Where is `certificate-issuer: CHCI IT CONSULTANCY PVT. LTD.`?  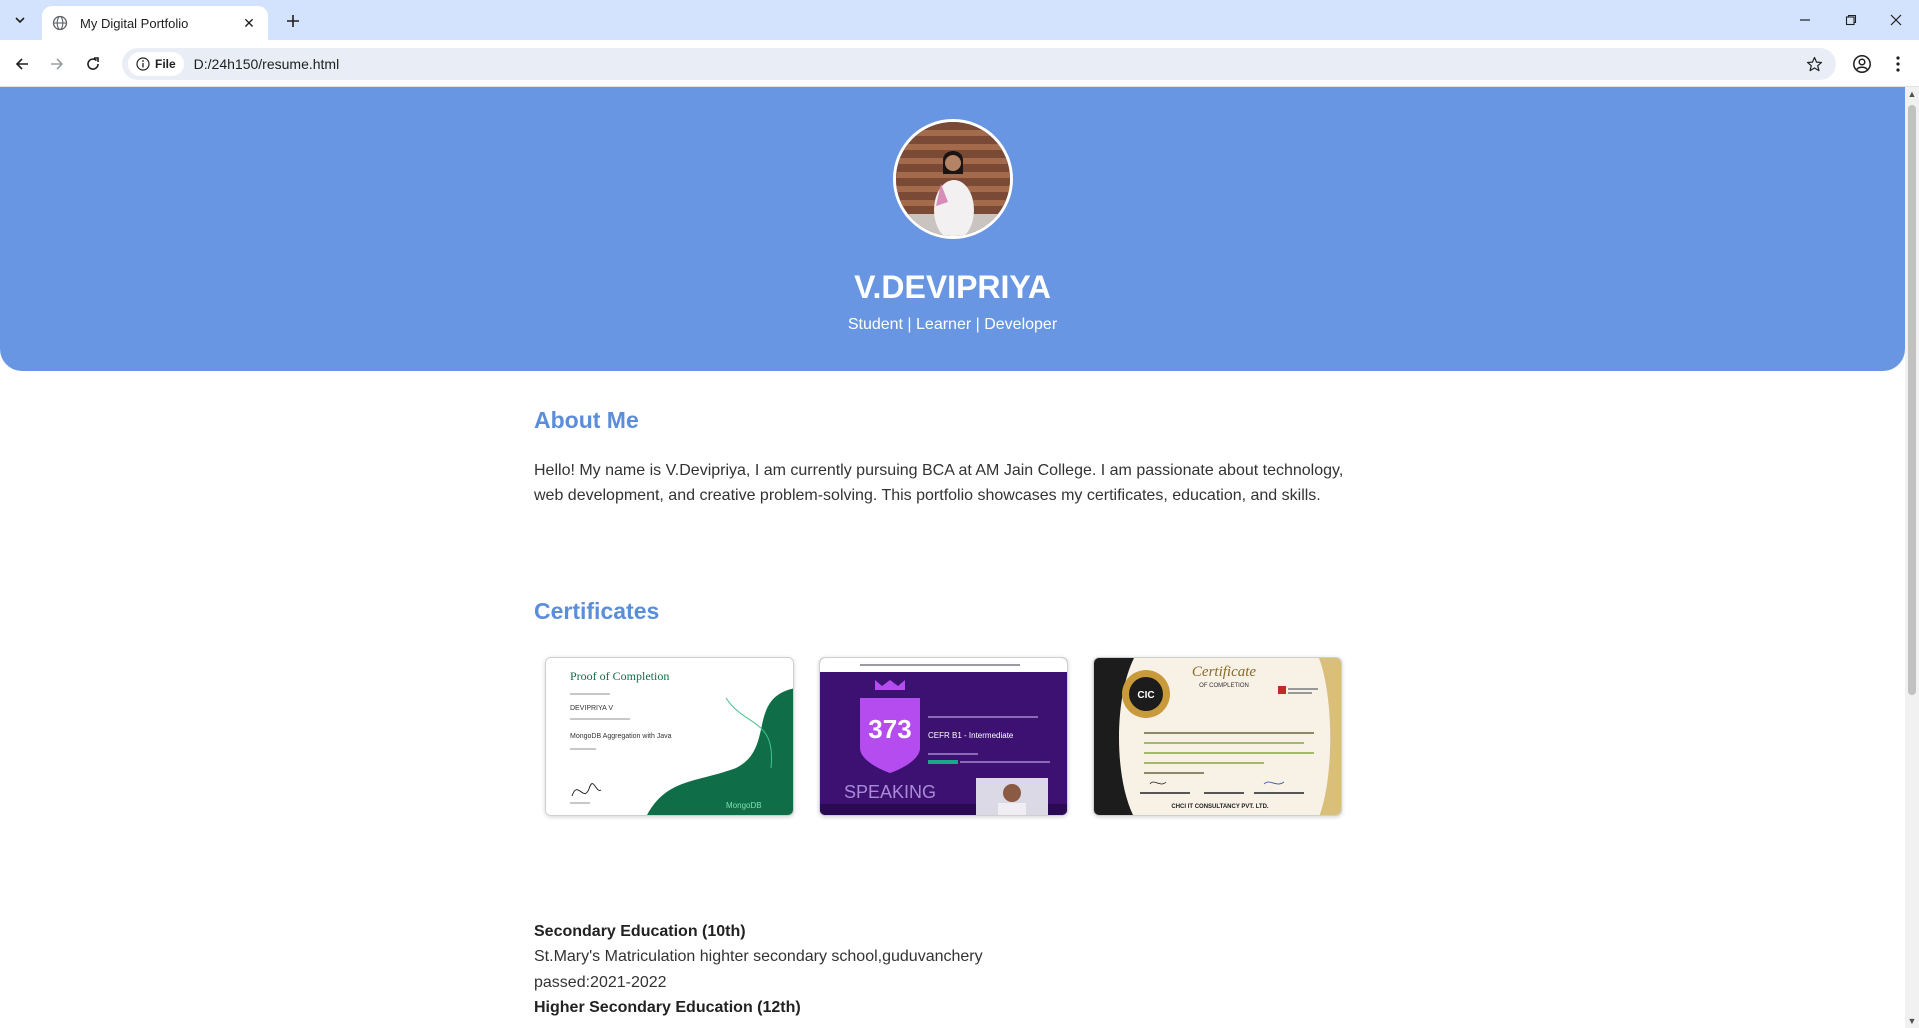 certificate-issuer: CHCI IT CONSULTANCY PVT. LTD. is located at coordinates (1220, 807).